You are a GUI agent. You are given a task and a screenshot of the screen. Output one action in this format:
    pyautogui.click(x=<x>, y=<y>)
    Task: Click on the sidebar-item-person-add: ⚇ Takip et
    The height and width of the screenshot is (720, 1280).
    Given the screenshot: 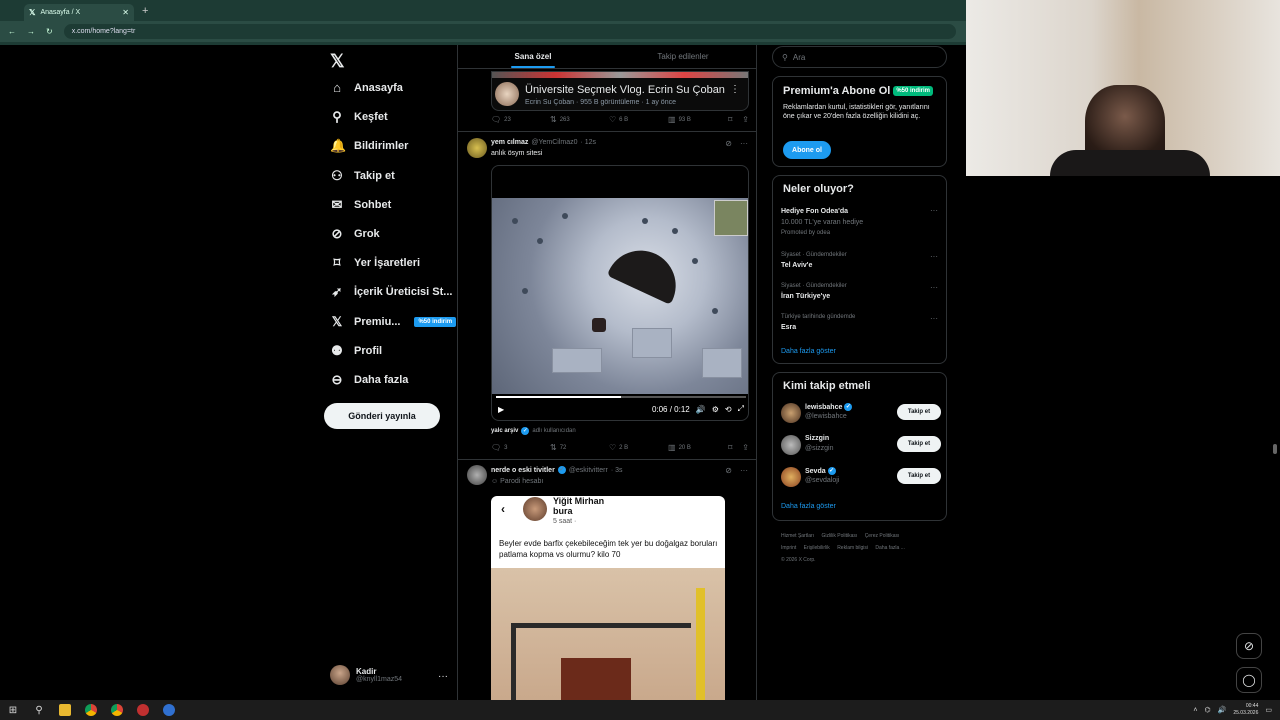 What is the action you would take?
    pyautogui.click(x=362, y=176)
    